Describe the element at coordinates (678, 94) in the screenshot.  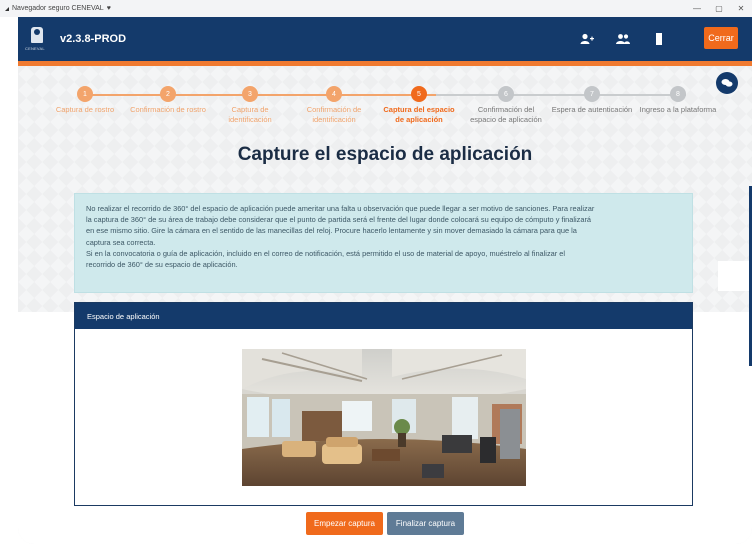
I see `step-number: 8` at that location.